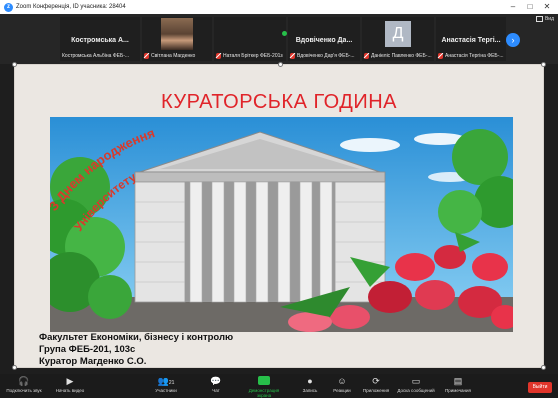 This screenshot has height=398, width=558. What do you see at coordinates (264, 393) in the screenshot?
I see `share-screen-label: Демонстрация экрана` at bounding box center [264, 393].